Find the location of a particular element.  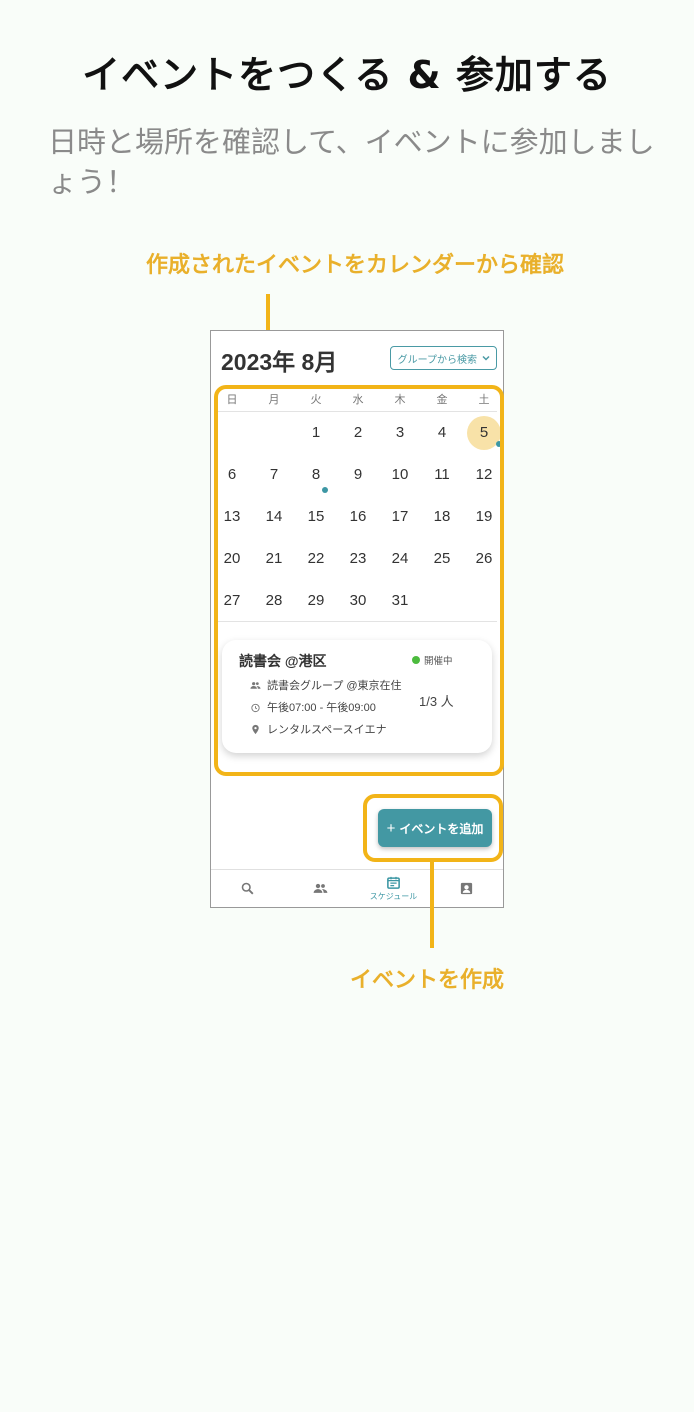

month-title: 2023年 8月 is located at coordinates (279, 362).